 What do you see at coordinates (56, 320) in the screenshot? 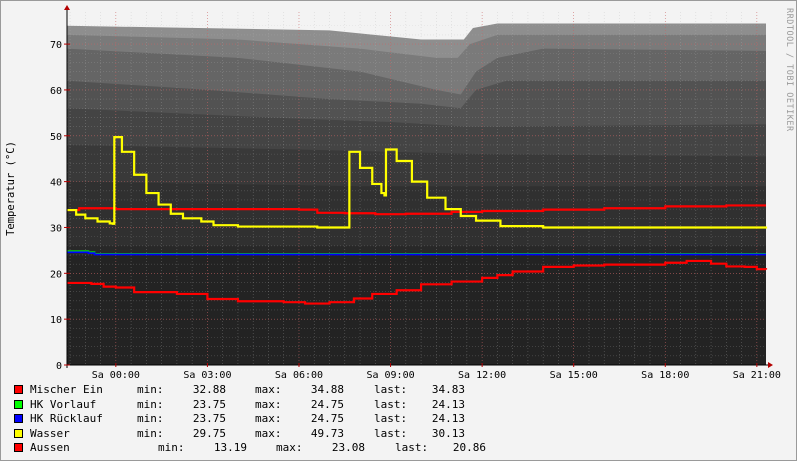
I see `y-tick-label: 10` at bounding box center [56, 320].